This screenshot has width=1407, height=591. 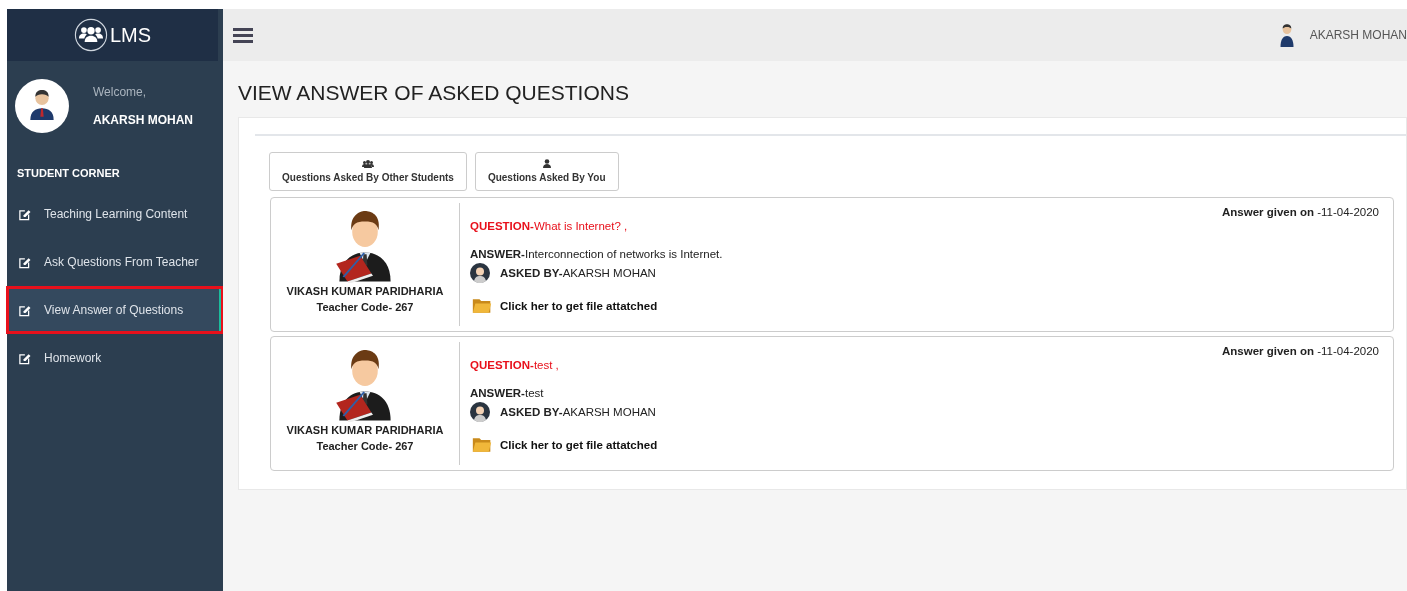 I want to click on answer-text: ANSWER-test, so click(x=507, y=393).